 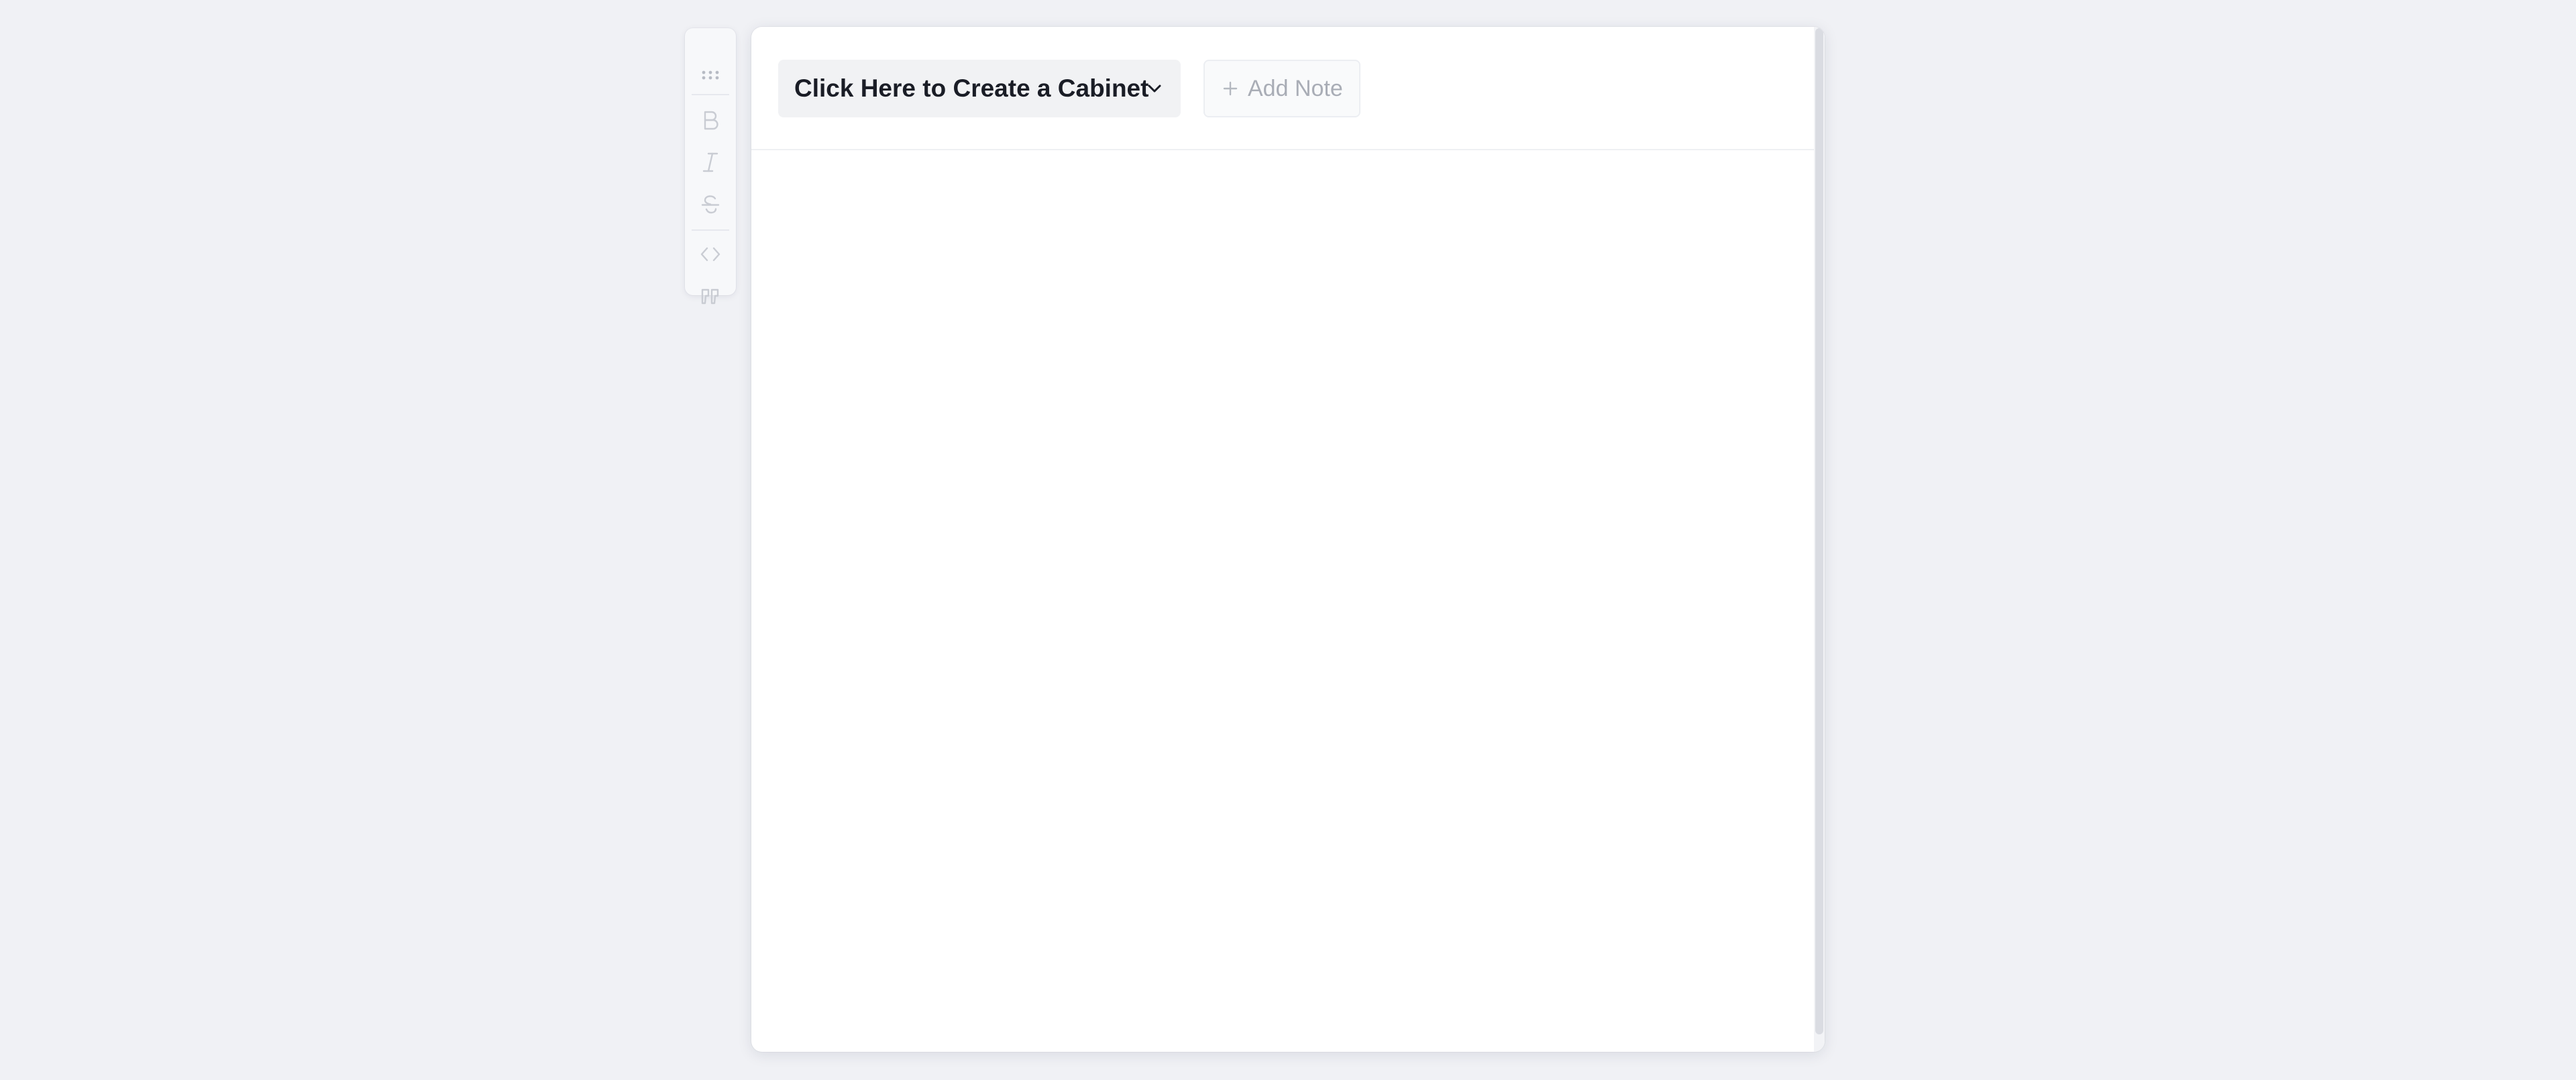 I want to click on drag-handle-icon, so click(x=710, y=75).